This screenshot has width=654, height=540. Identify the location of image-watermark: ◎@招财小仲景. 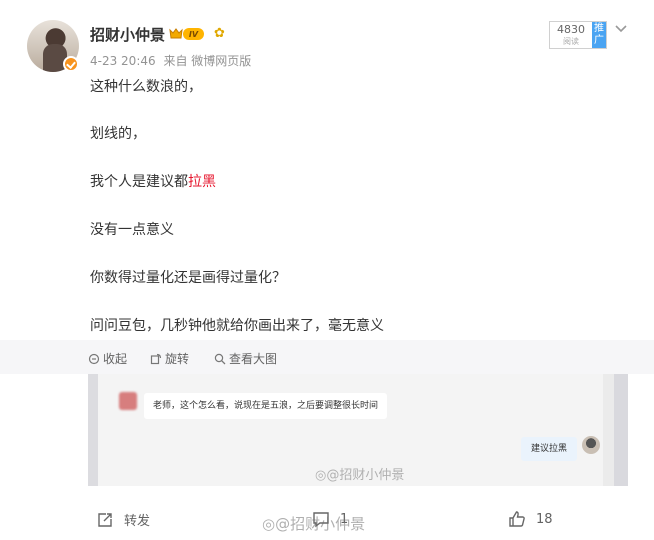
(359, 473).